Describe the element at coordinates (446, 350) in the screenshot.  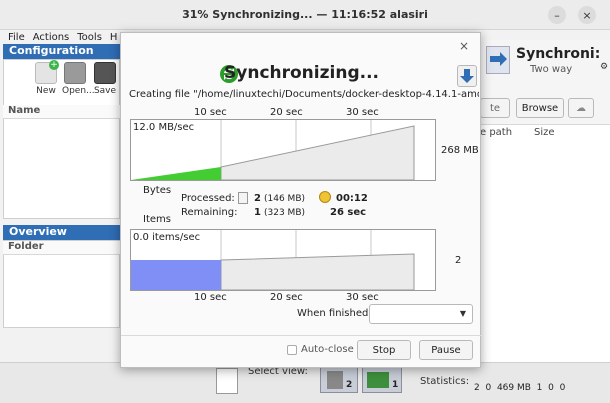
I see `pause-button: Pause` at that location.